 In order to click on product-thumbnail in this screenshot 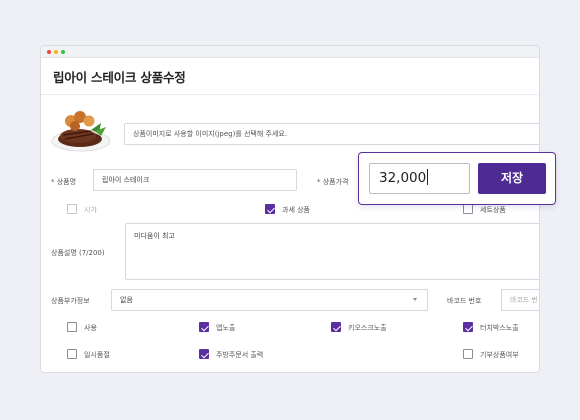, I will do `click(81, 129)`.